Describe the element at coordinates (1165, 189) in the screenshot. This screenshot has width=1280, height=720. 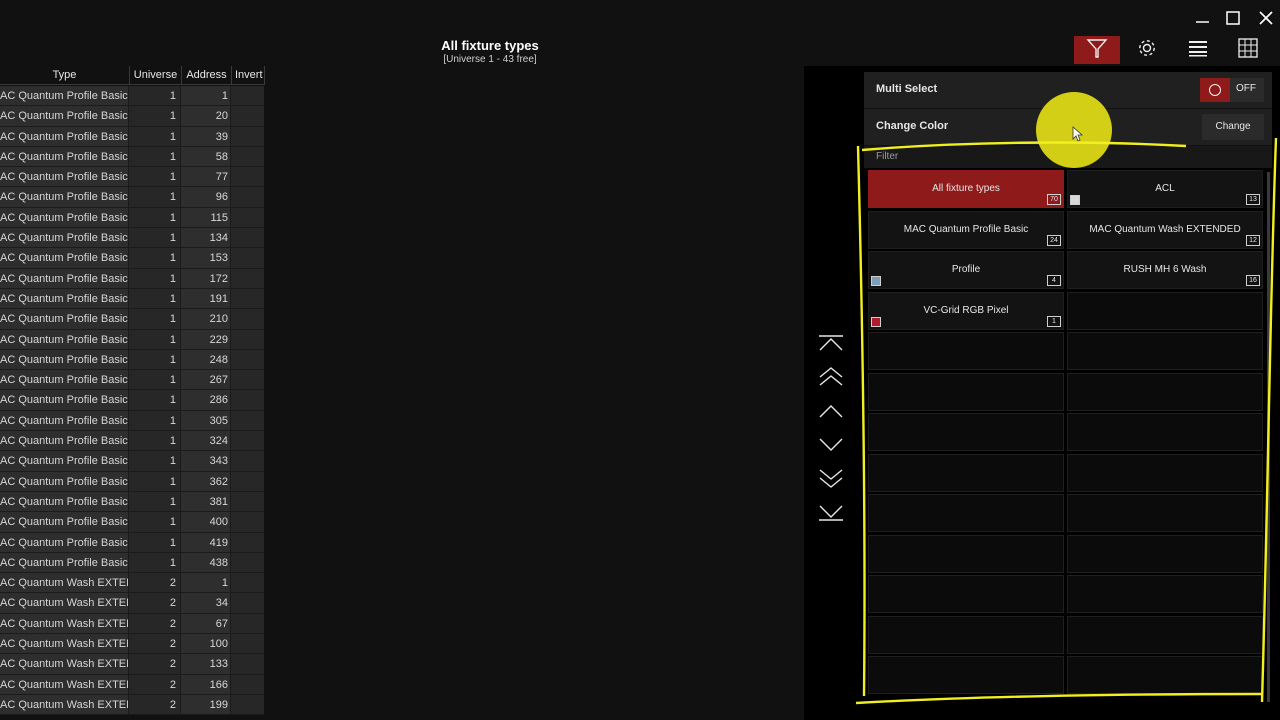
I see `filter-tile: ACL 13` at that location.